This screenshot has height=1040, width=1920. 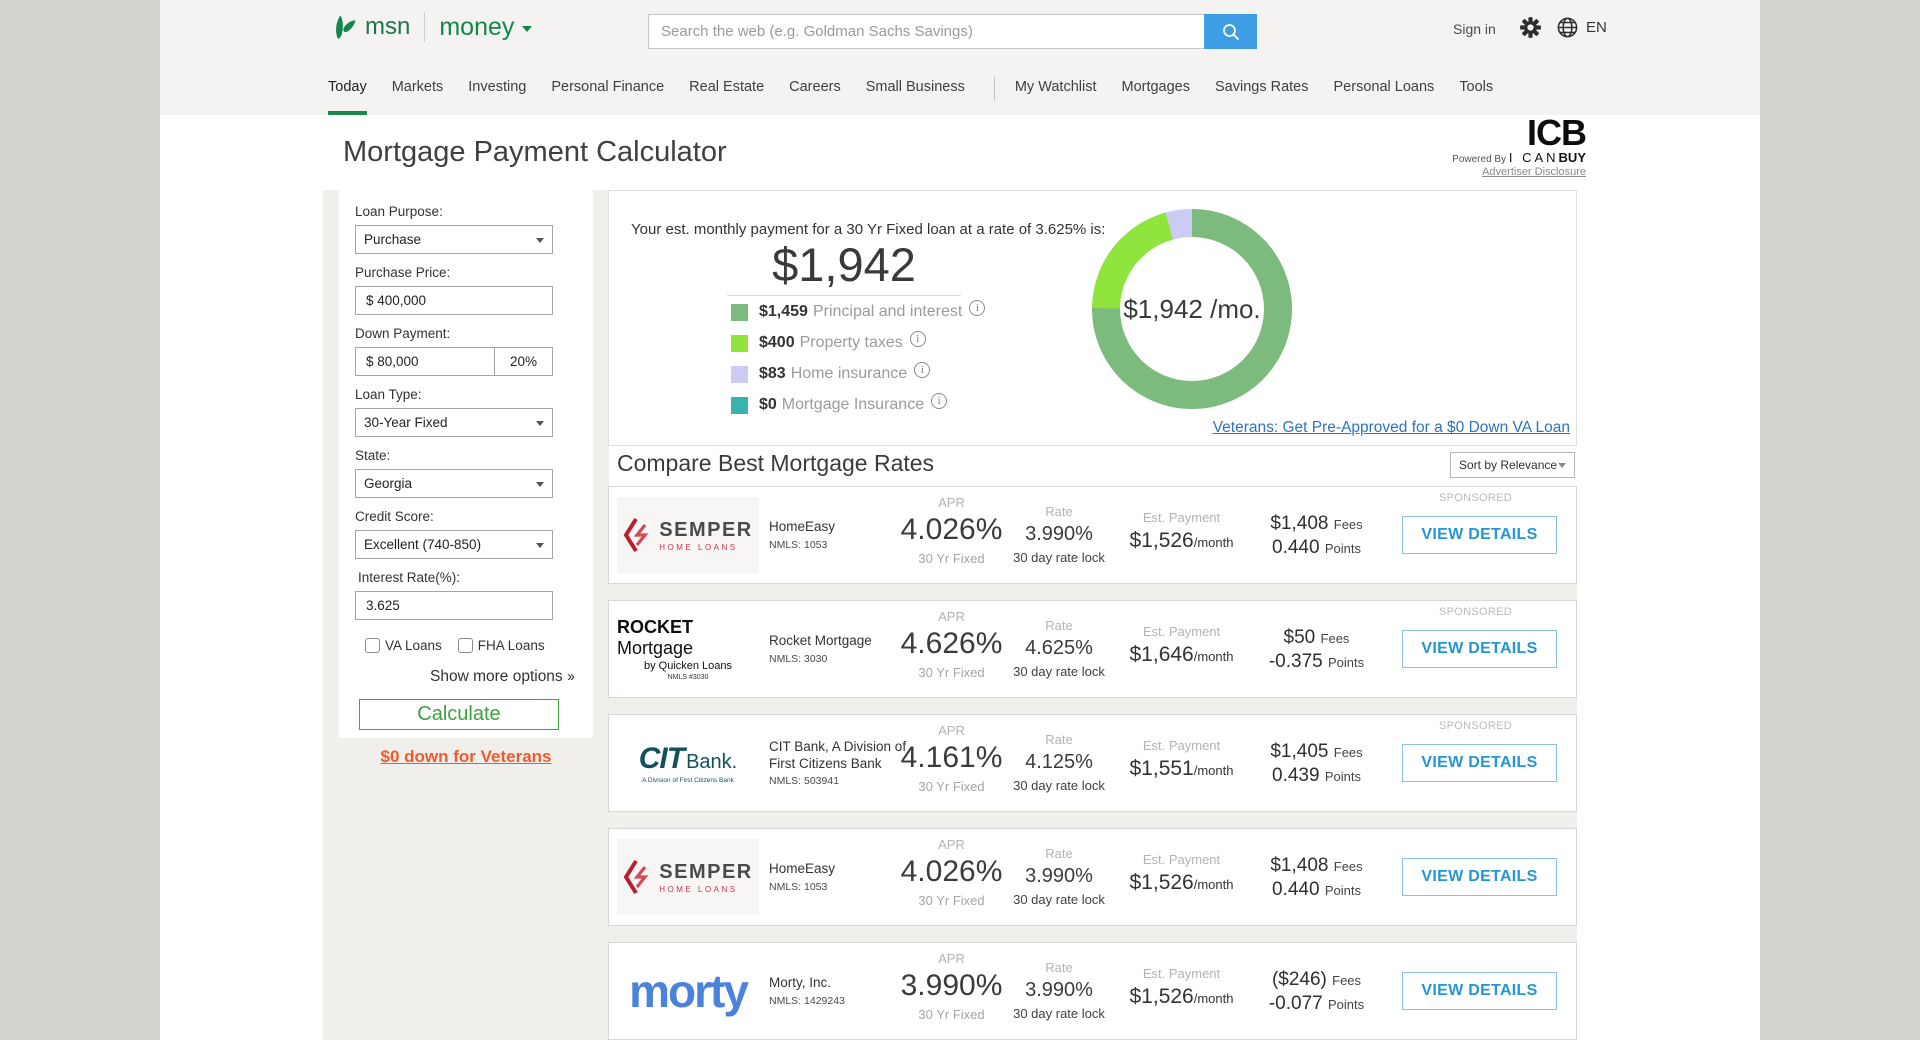 What do you see at coordinates (1476, 88) in the screenshot?
I see `nav-item-tools: Tools` at bounding box center [1476, 88].